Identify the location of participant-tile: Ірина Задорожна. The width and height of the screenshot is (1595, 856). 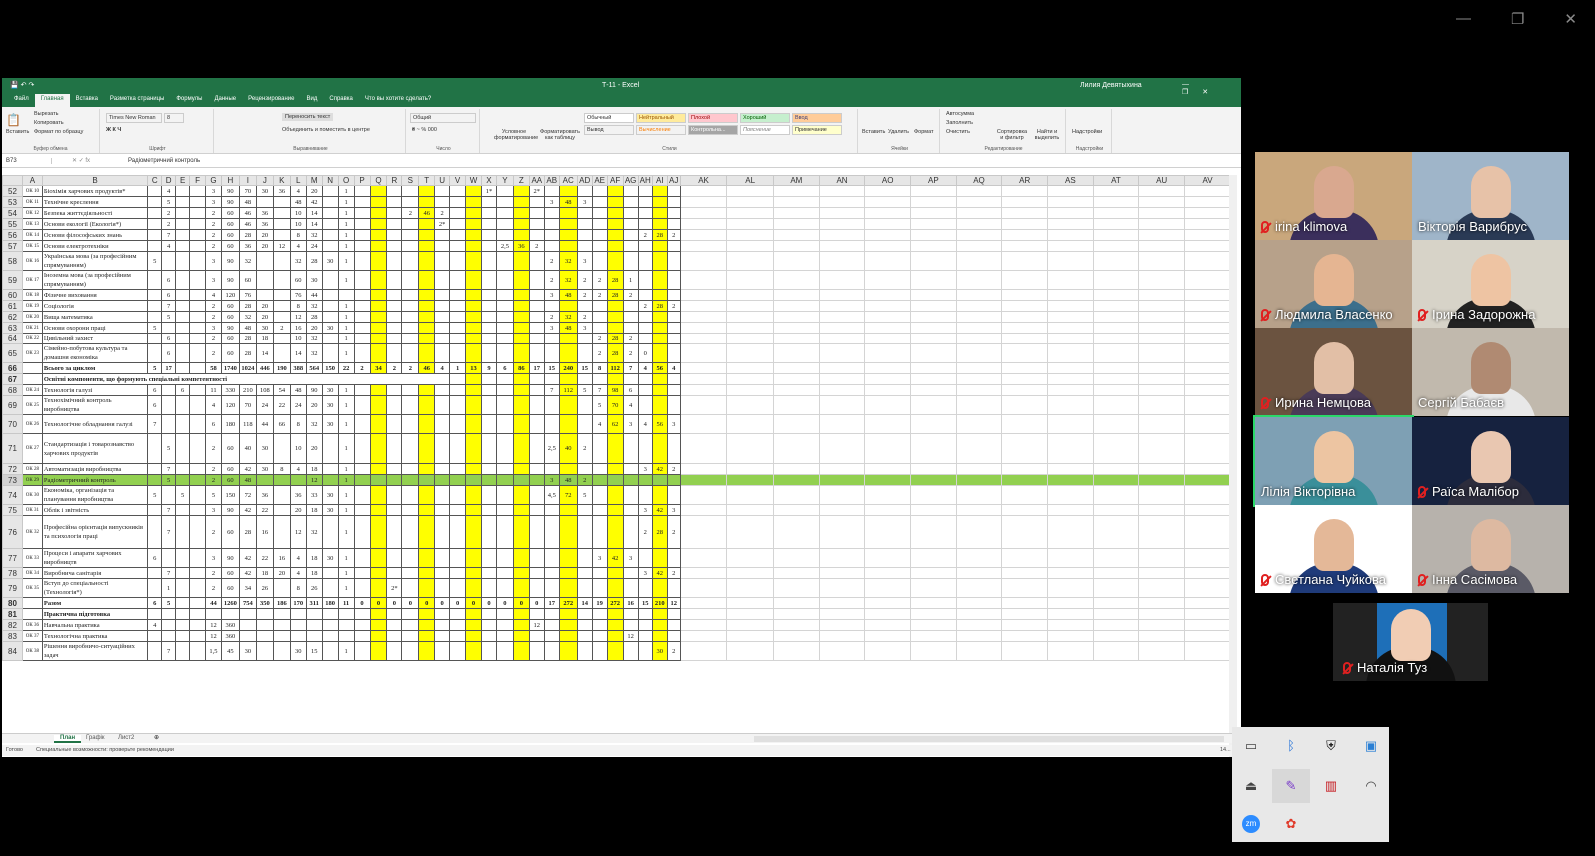
(1490, 284).